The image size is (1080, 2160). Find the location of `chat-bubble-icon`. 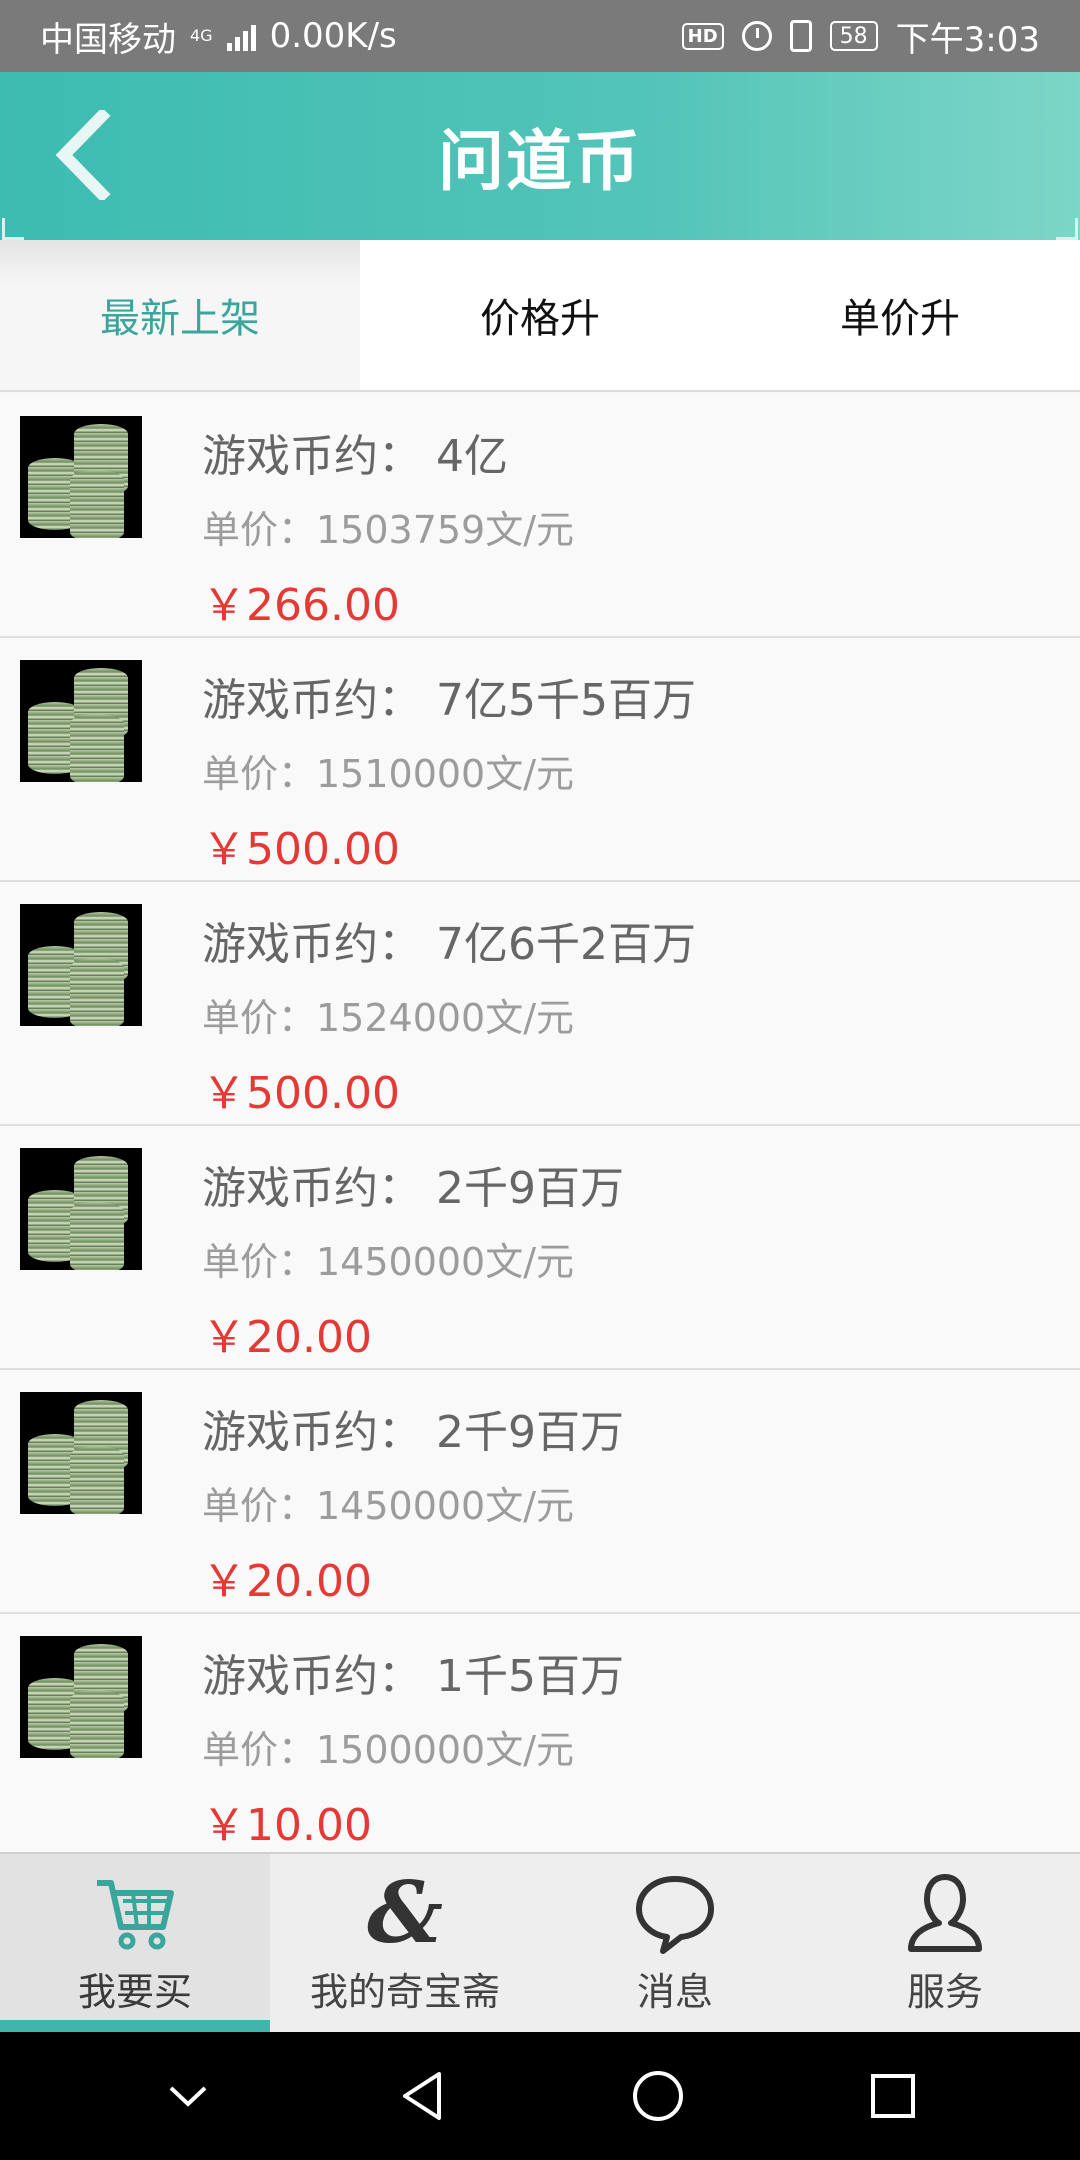

chat-bubble-icon is located at coordinates (675, 1913).